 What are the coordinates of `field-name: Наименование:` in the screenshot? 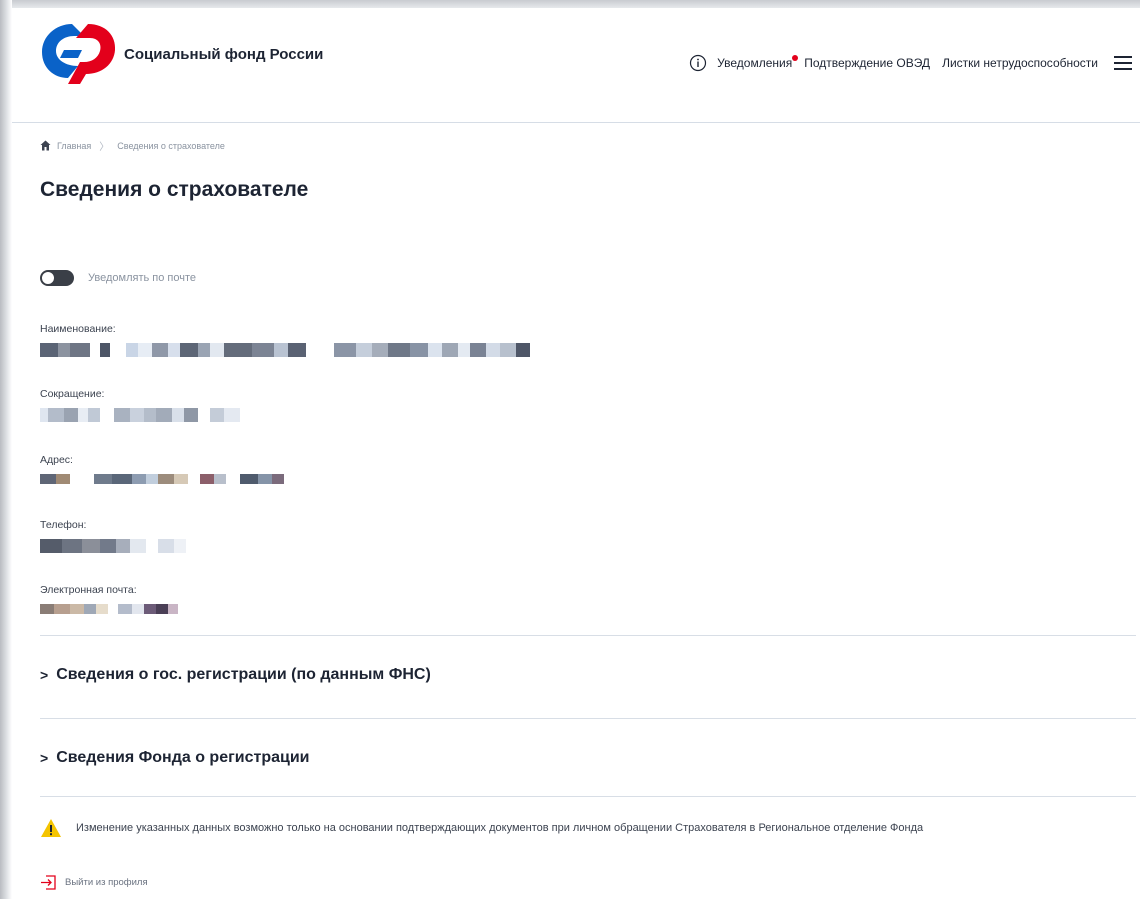 It's located at (285, 340).